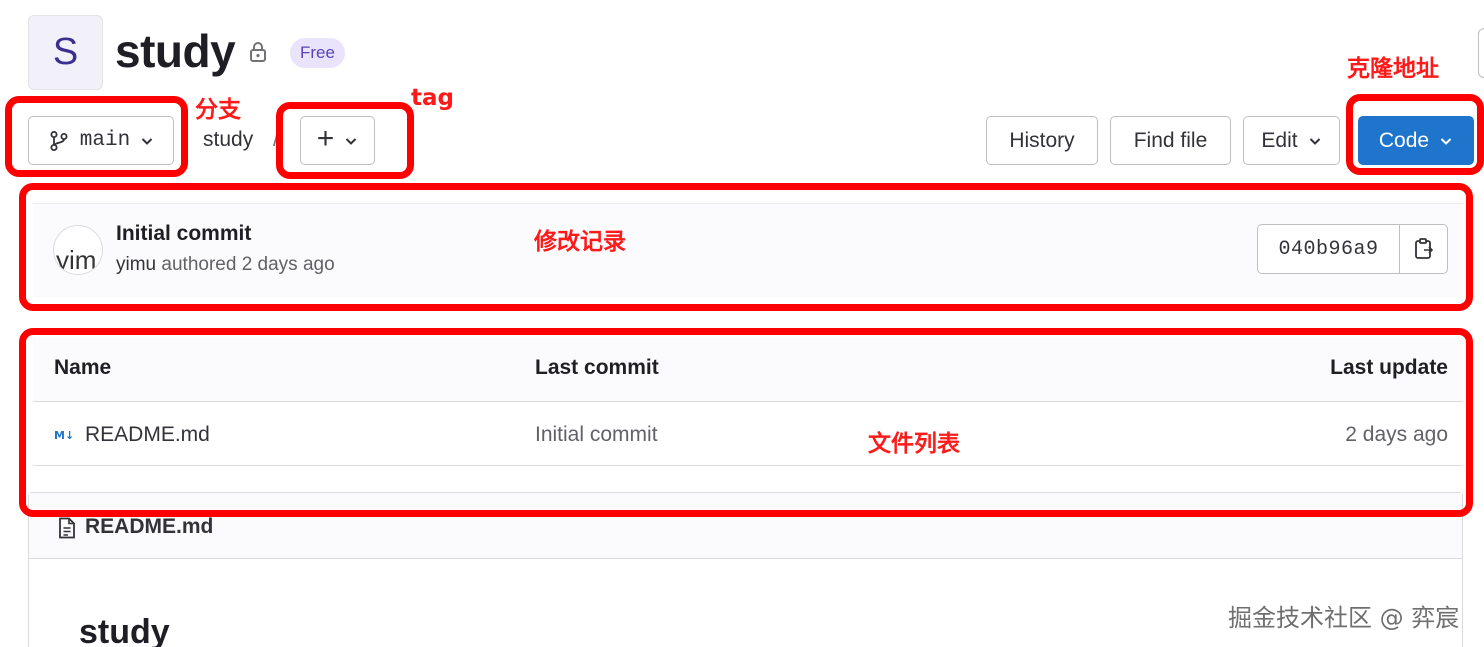 This screenshot has height=647, width=1484. I want to click on breadcrumb: study, so click(228, 140).